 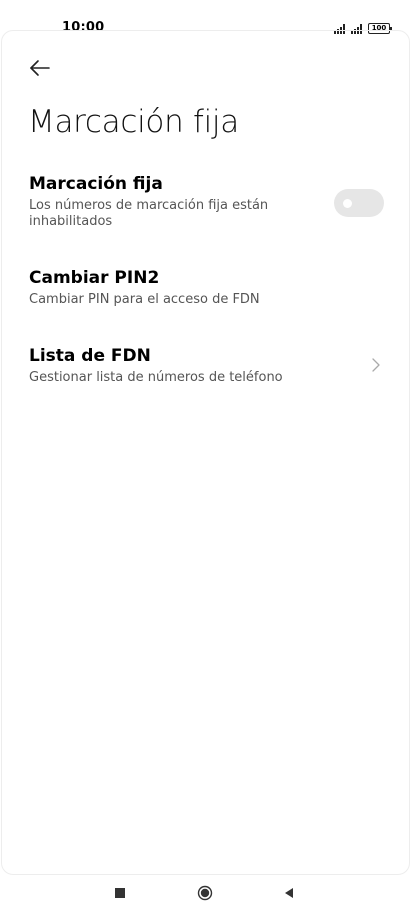 I want to click on page-title: Marcación fija, so click(x=133, y=122).